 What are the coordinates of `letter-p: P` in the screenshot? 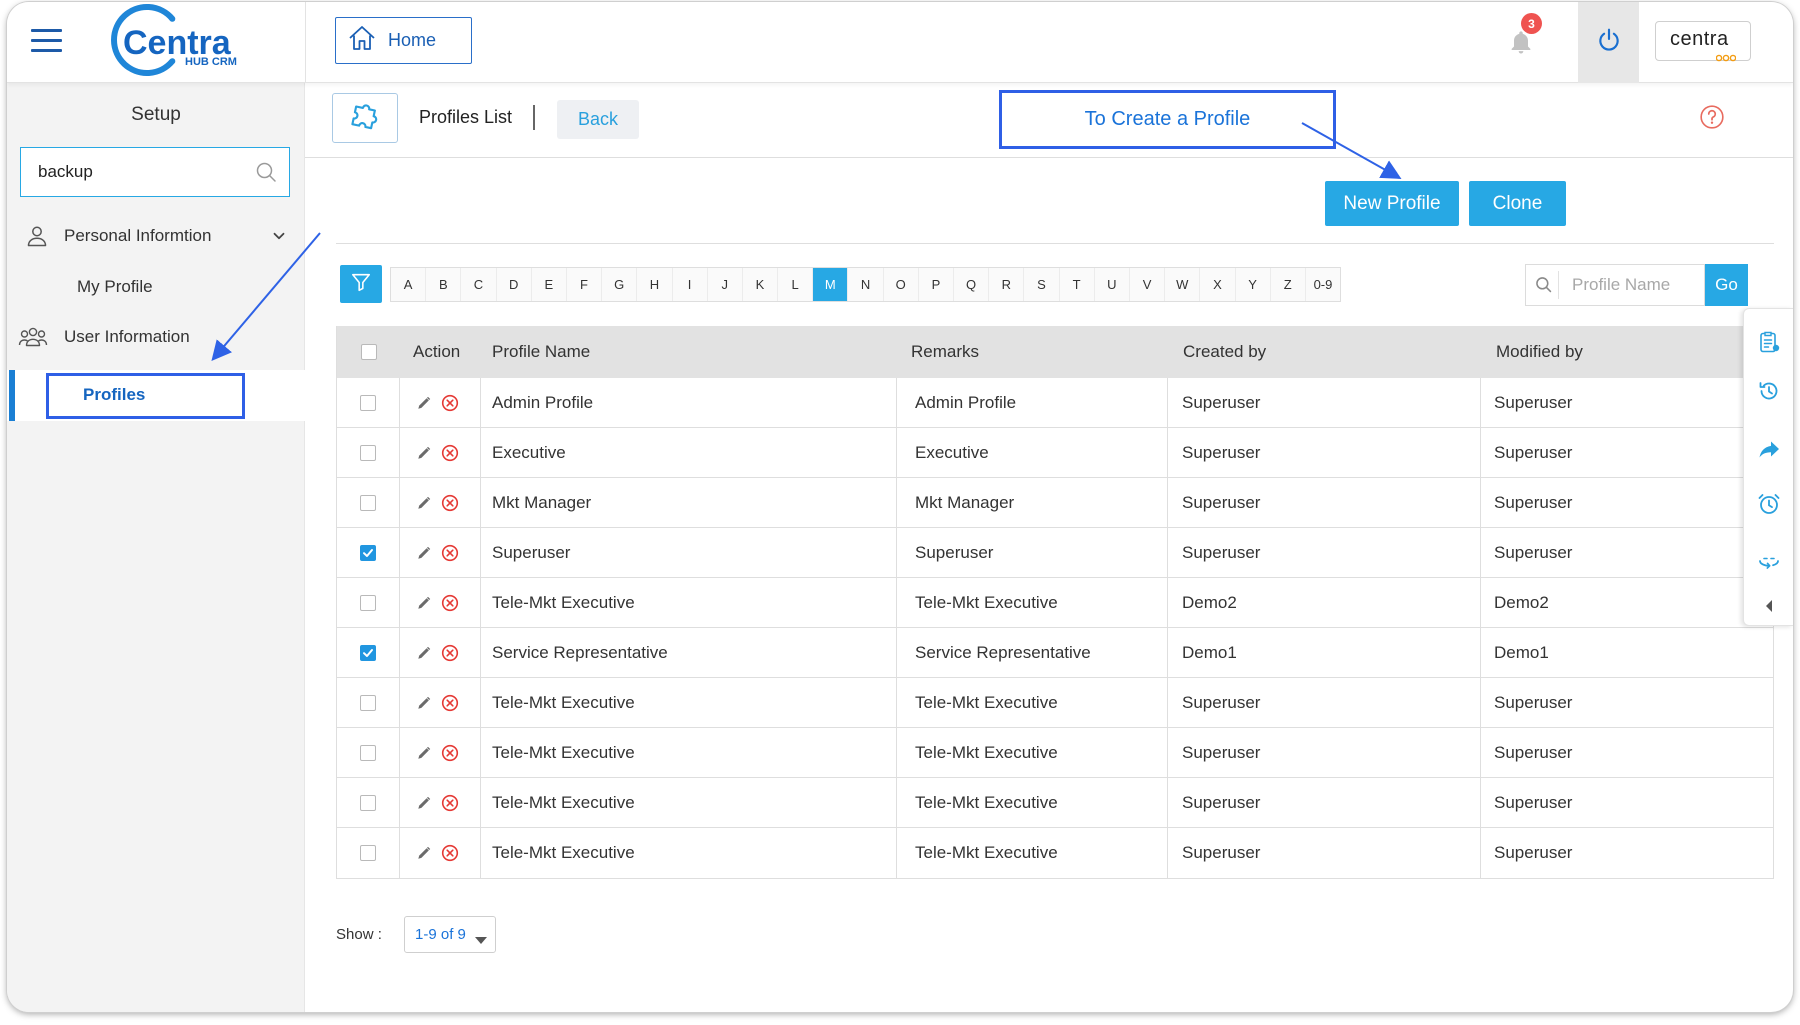 It's located at (936, 284).